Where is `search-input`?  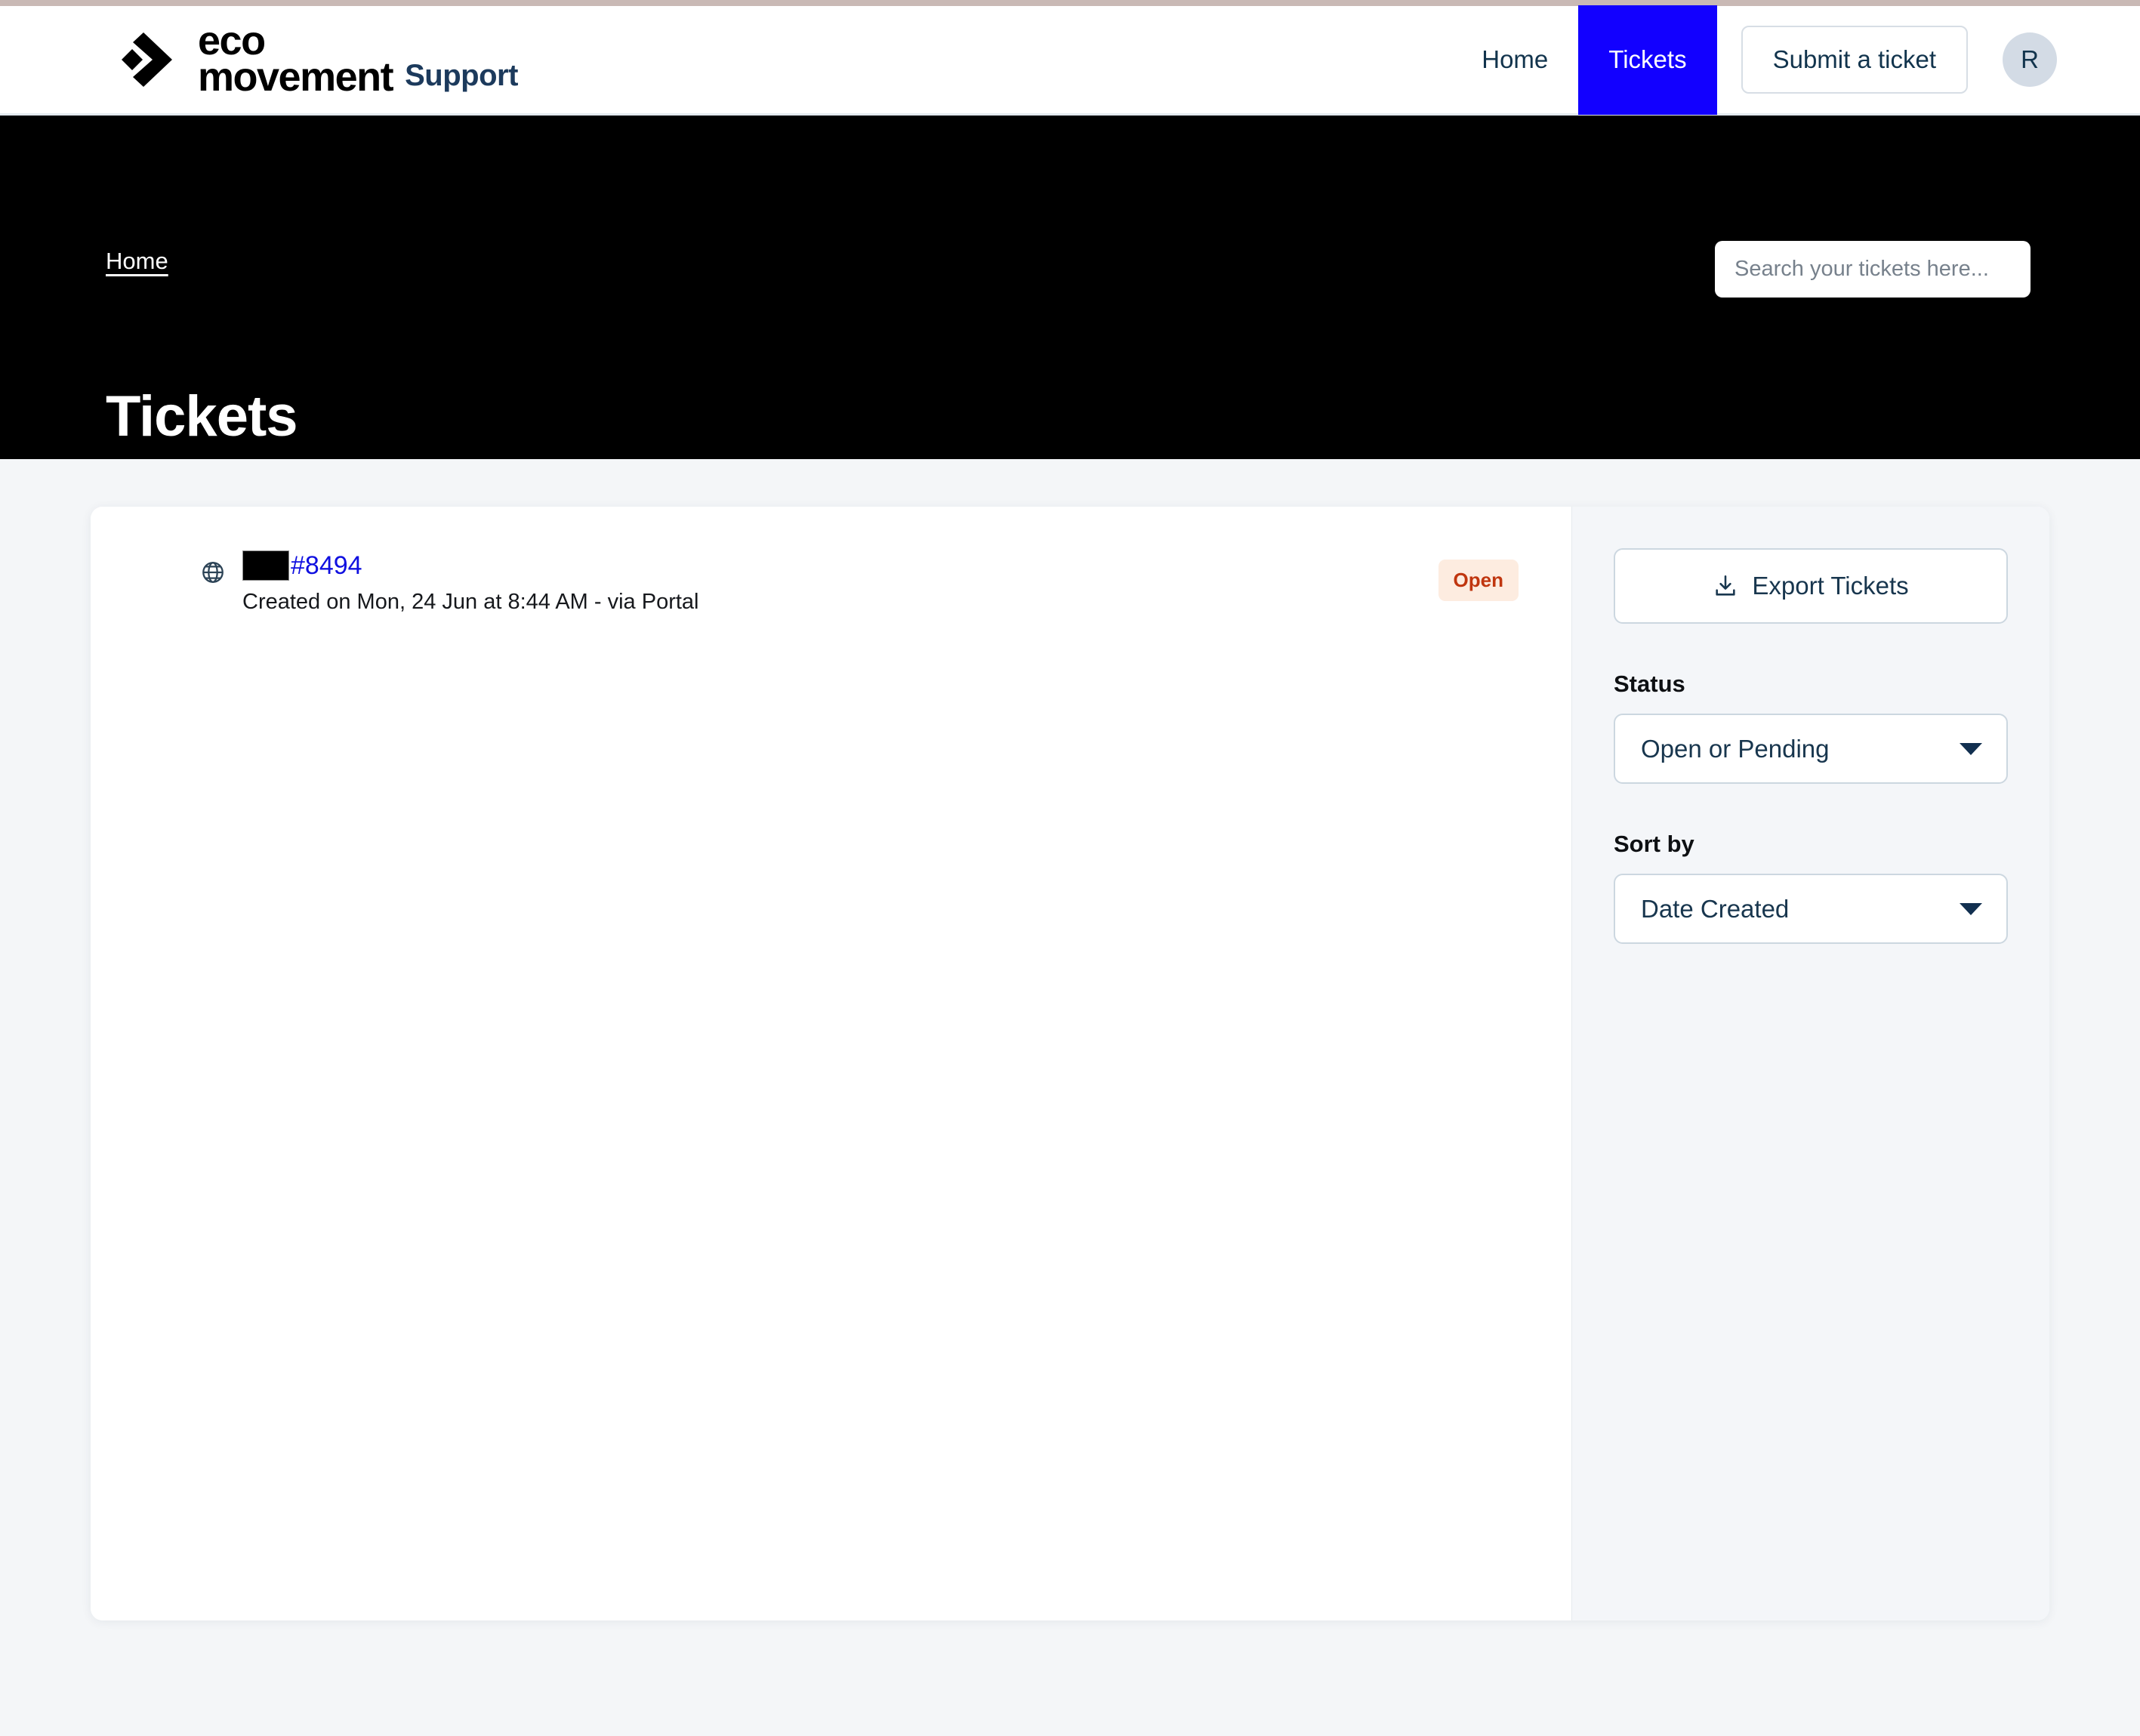 search-input is located at coordinates (1873, 270).